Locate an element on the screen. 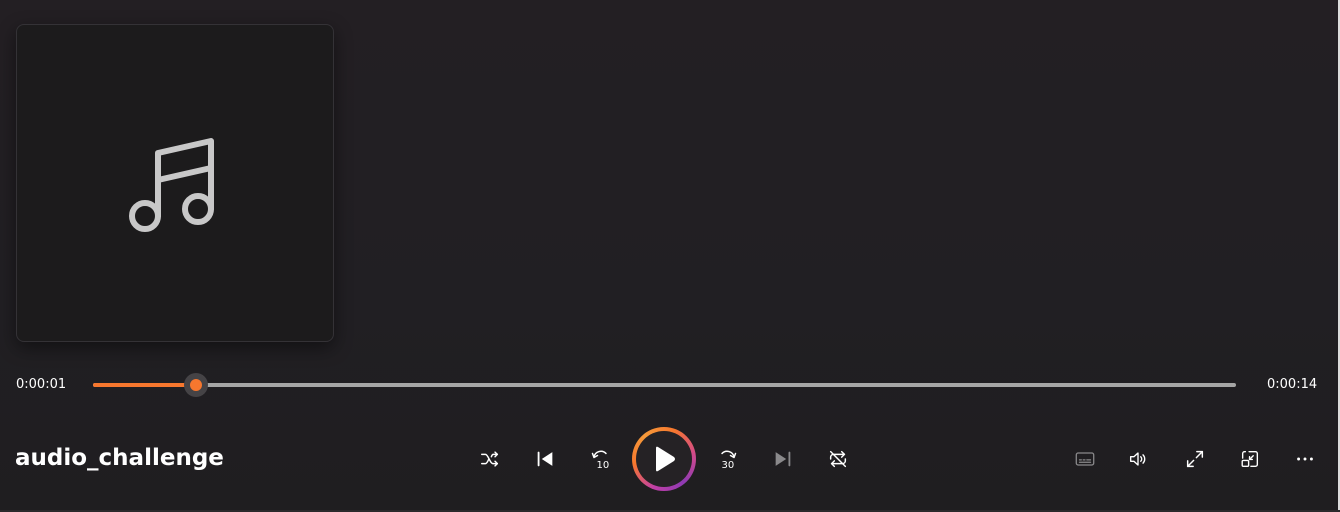 The width and height of the screenshot is (1340, 512). more-options-icon is located at coordinates (1305, 459).